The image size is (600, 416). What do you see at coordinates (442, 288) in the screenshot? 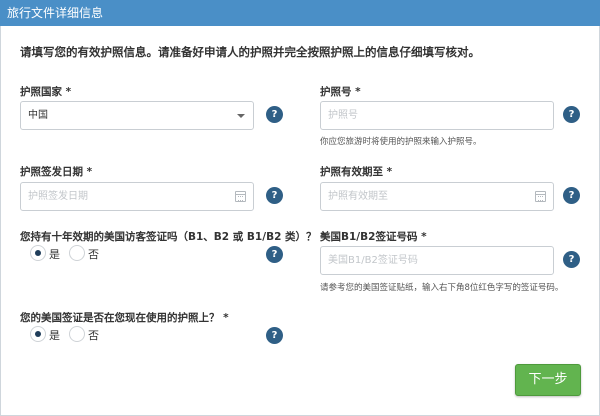
I see `visa-number-hint: 请参考您的美国签证贴纸，输入右下角8位红色字写的签证号码。` at bounding box center [442, 288].